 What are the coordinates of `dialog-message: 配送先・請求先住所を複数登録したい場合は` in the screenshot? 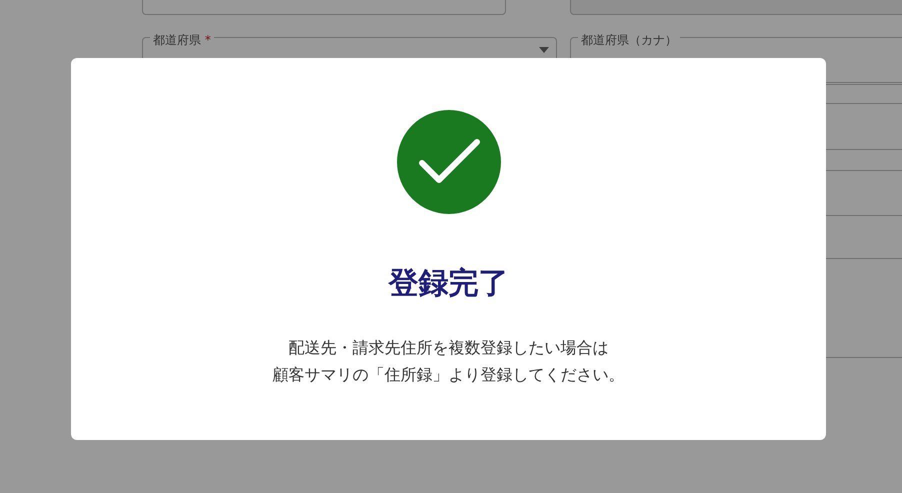 It's located at (449, 348).